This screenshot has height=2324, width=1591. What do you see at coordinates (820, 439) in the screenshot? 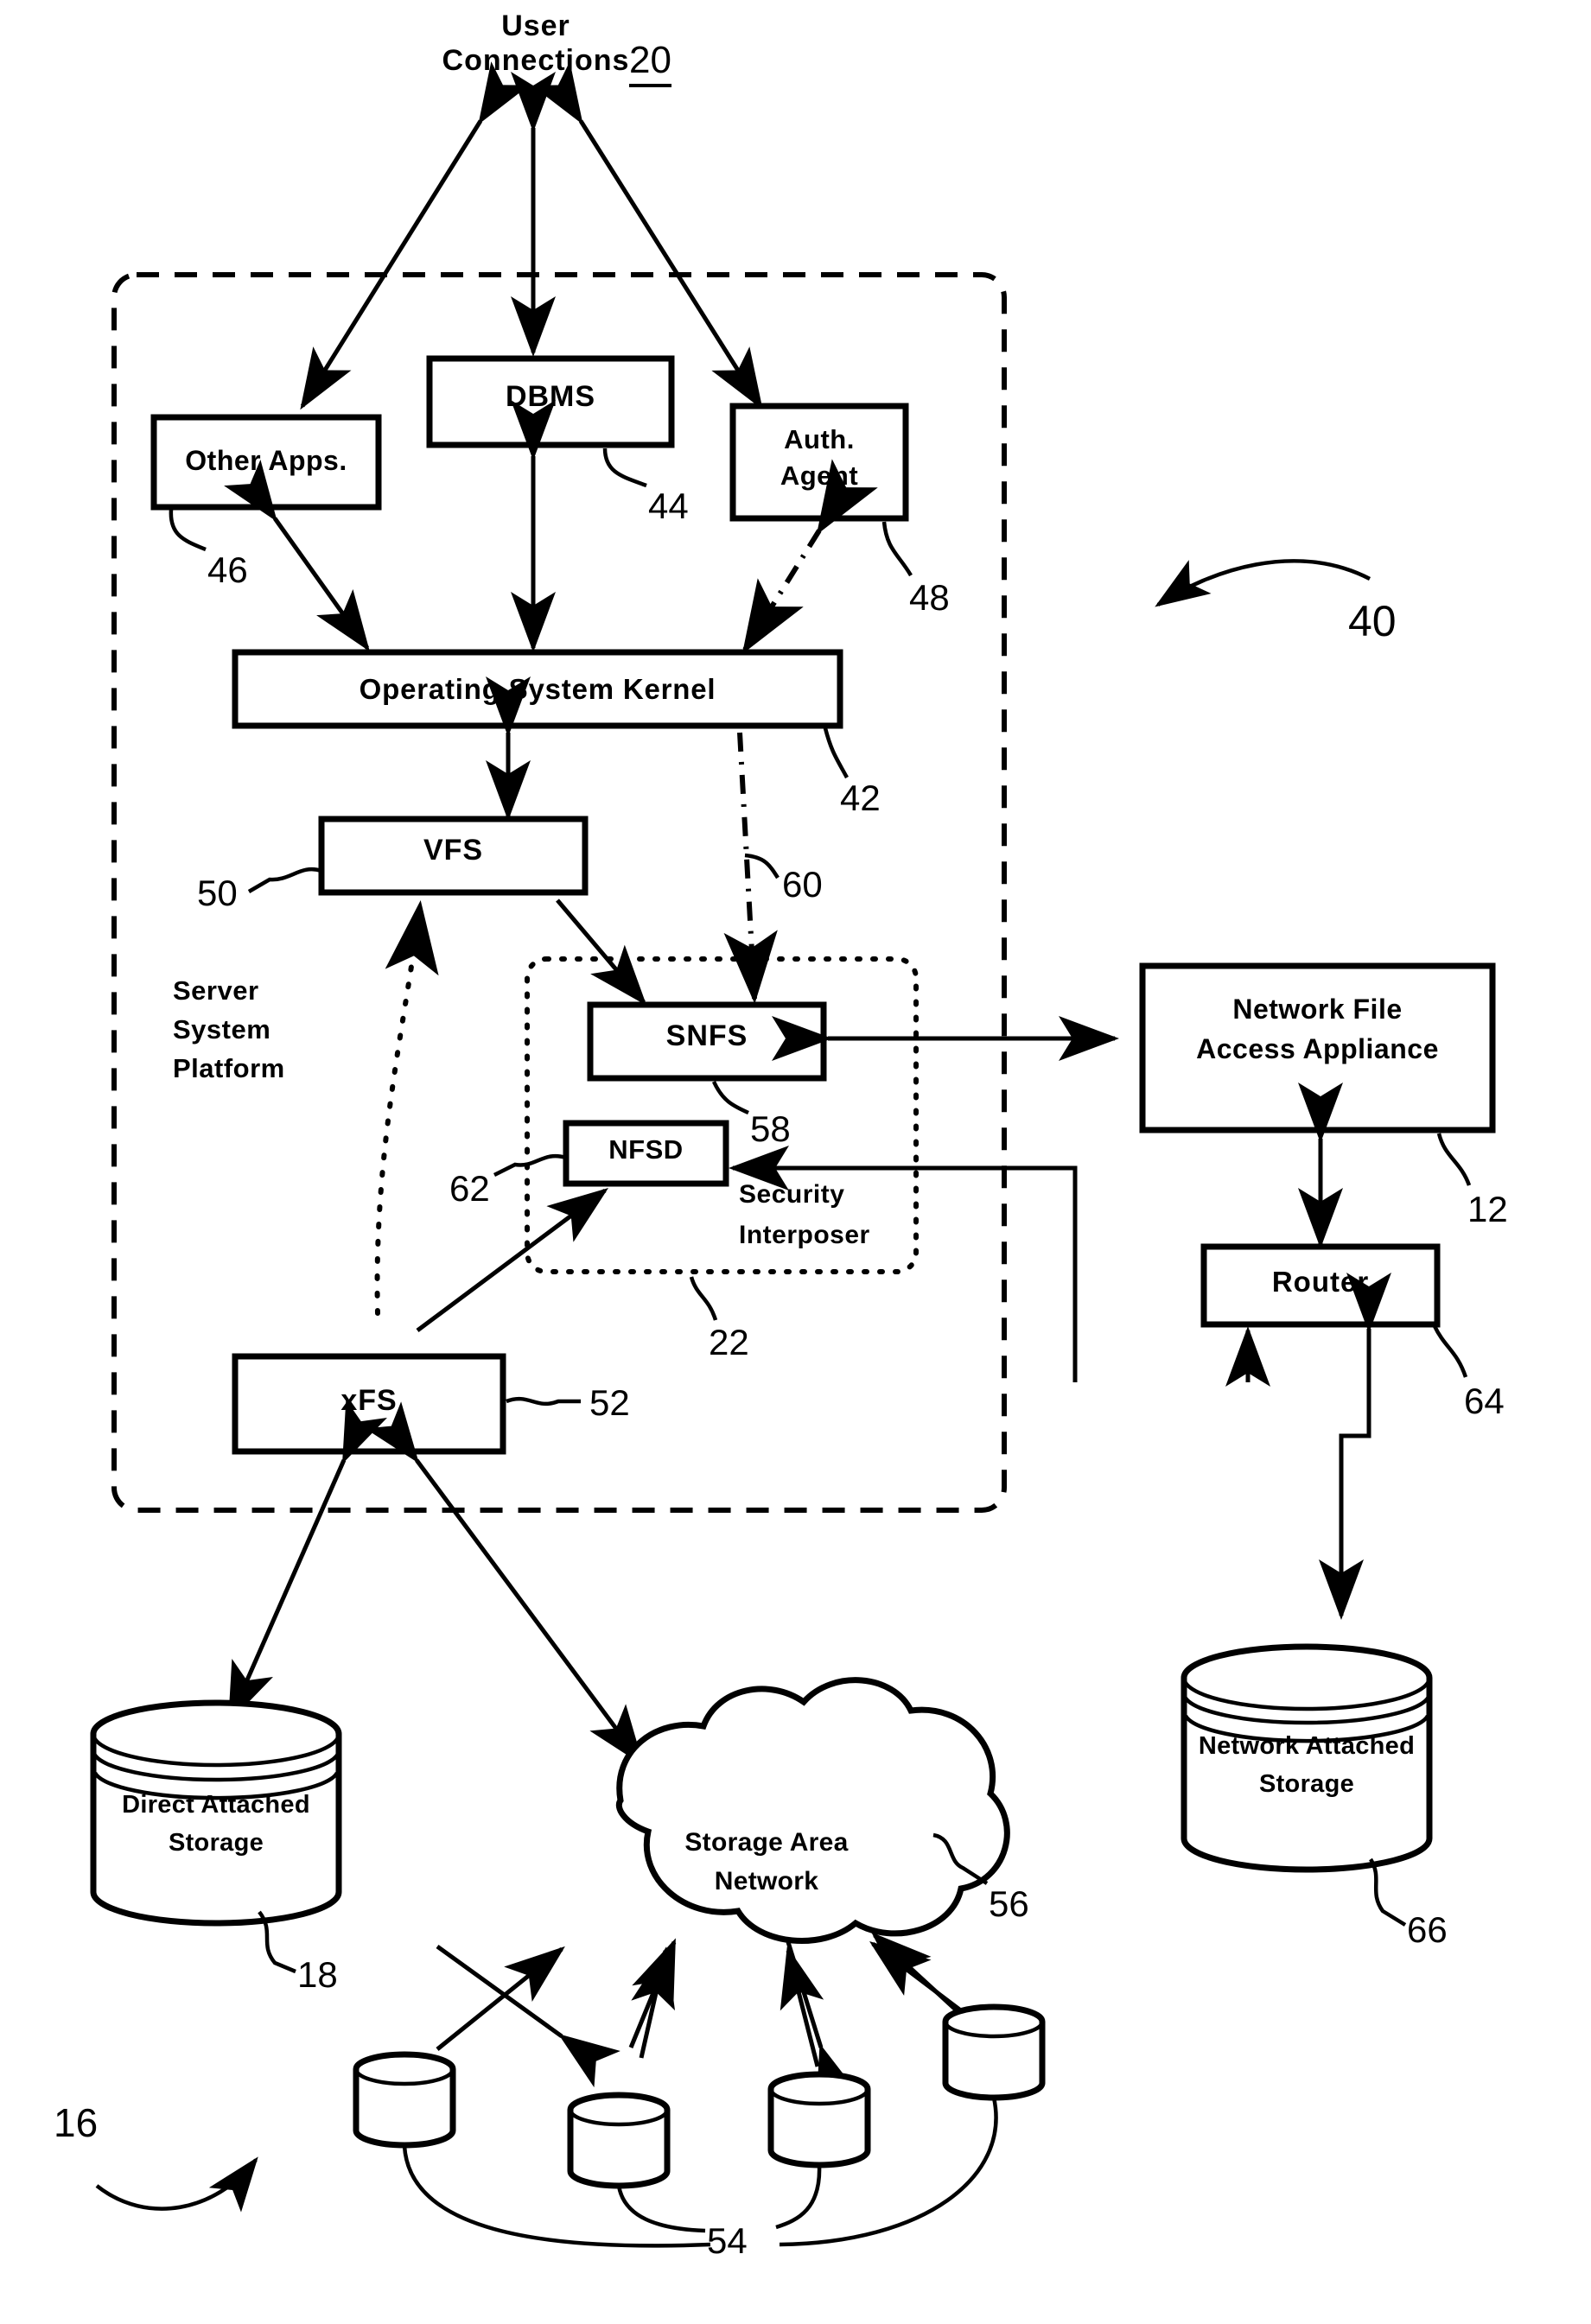
I see `auth-agent-line1: Auth.` at bounding box center [820, 439].